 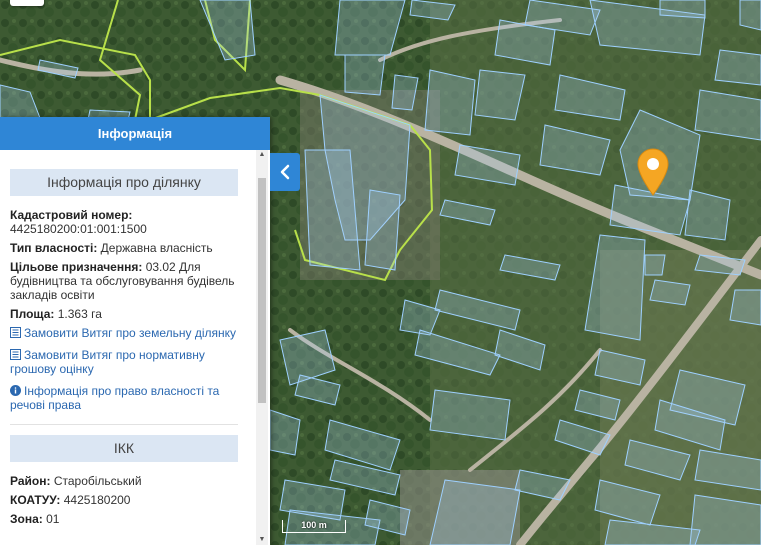 I want to click on district-label: Район:, so click(x=30, y=481).